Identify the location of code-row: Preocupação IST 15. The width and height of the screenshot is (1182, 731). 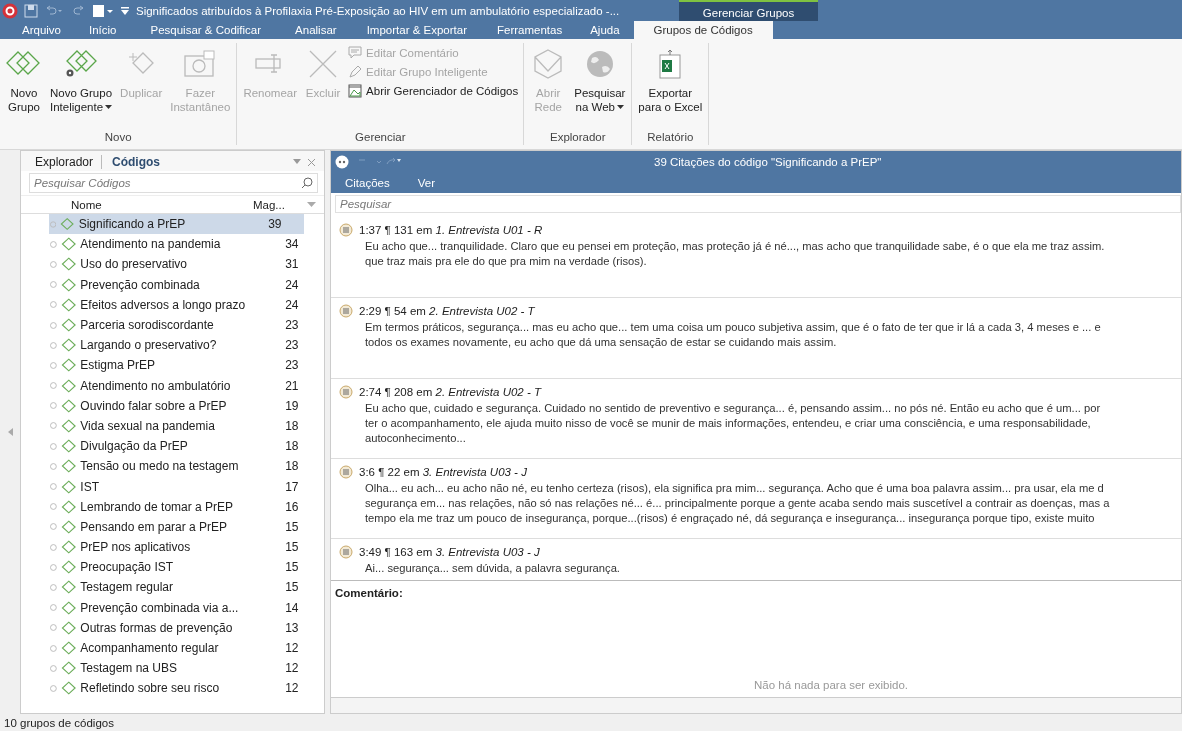
(172, 567).